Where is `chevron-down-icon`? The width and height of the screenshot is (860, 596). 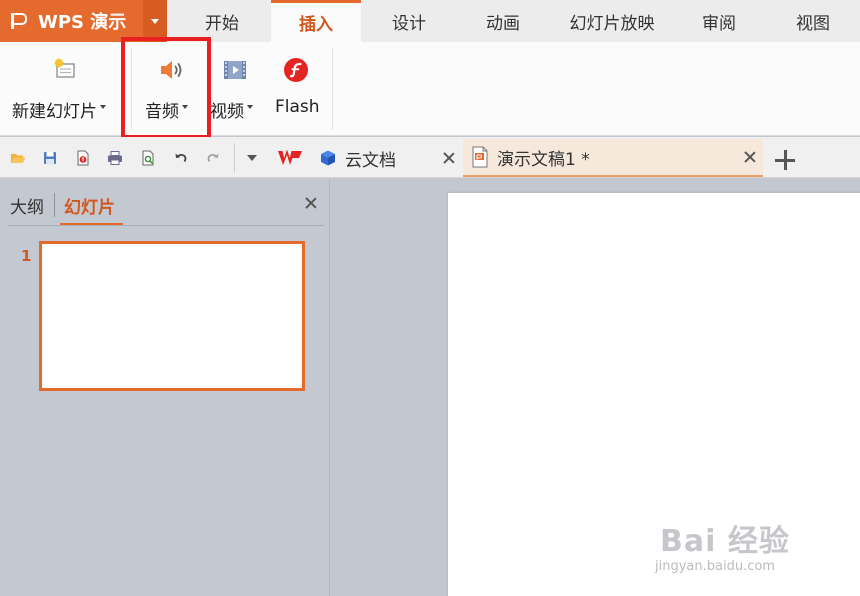
chevron-down-icon is located at coordinates (155, 21).